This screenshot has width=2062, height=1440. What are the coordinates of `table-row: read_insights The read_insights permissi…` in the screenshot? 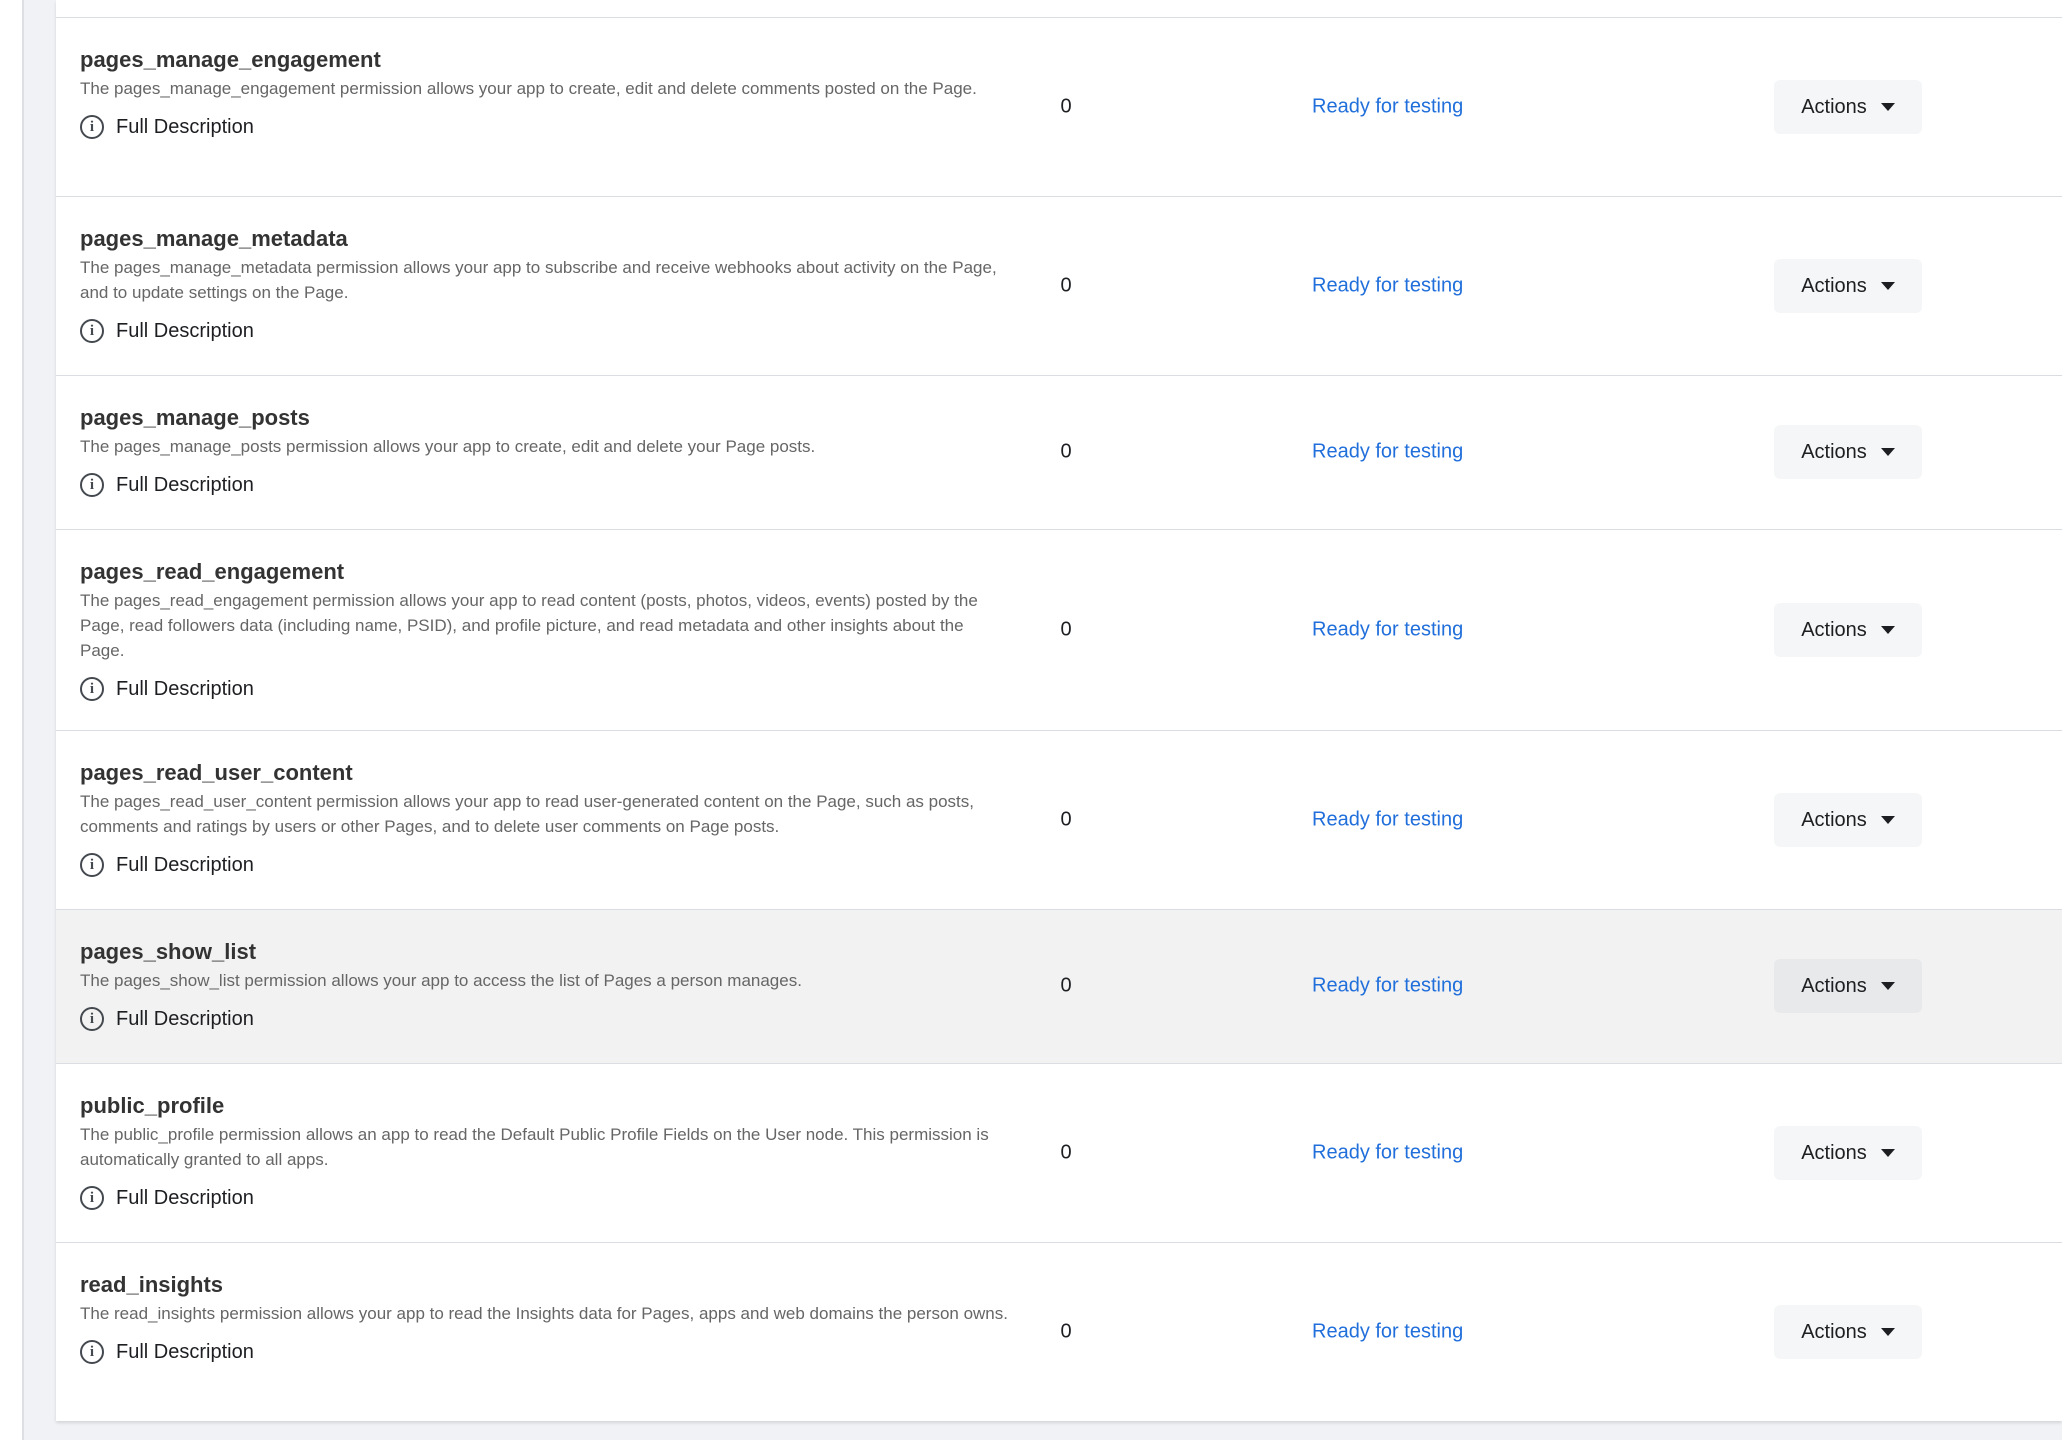 It's located at (1059, 1332).